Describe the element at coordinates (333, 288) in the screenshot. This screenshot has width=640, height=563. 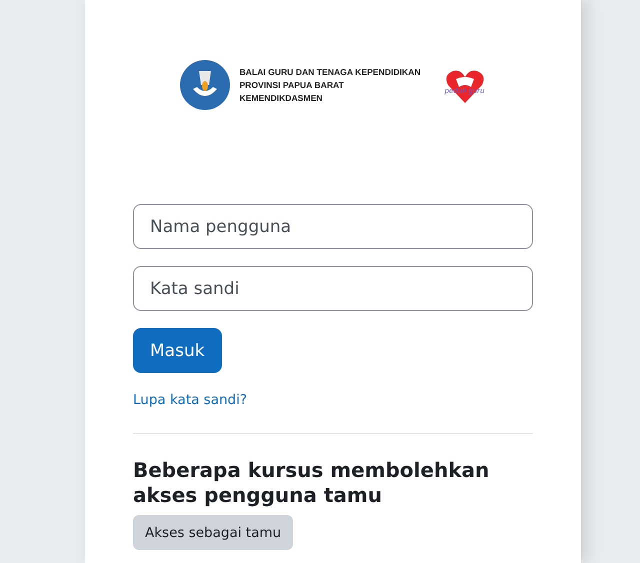
I see `password-field: Kata sandi` at that location.